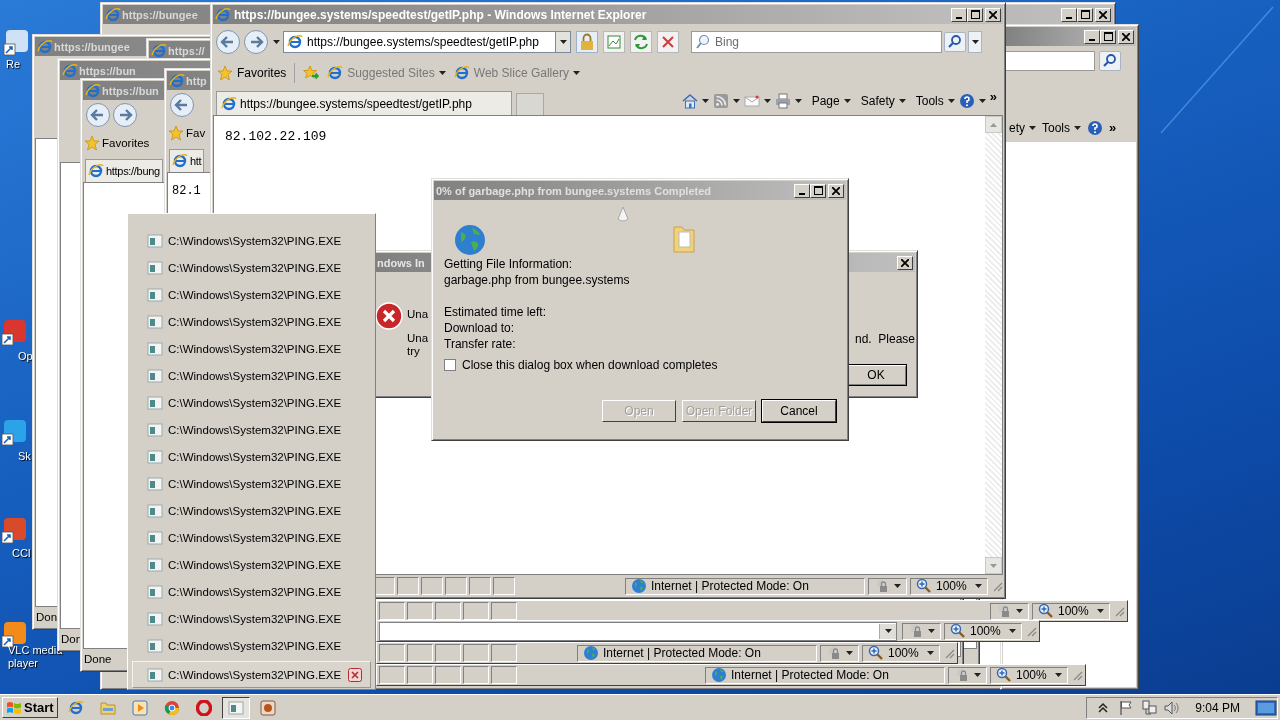  Describe the element at coordinates (159, 50) in the screenshot. I see `browser-icon` at that location.